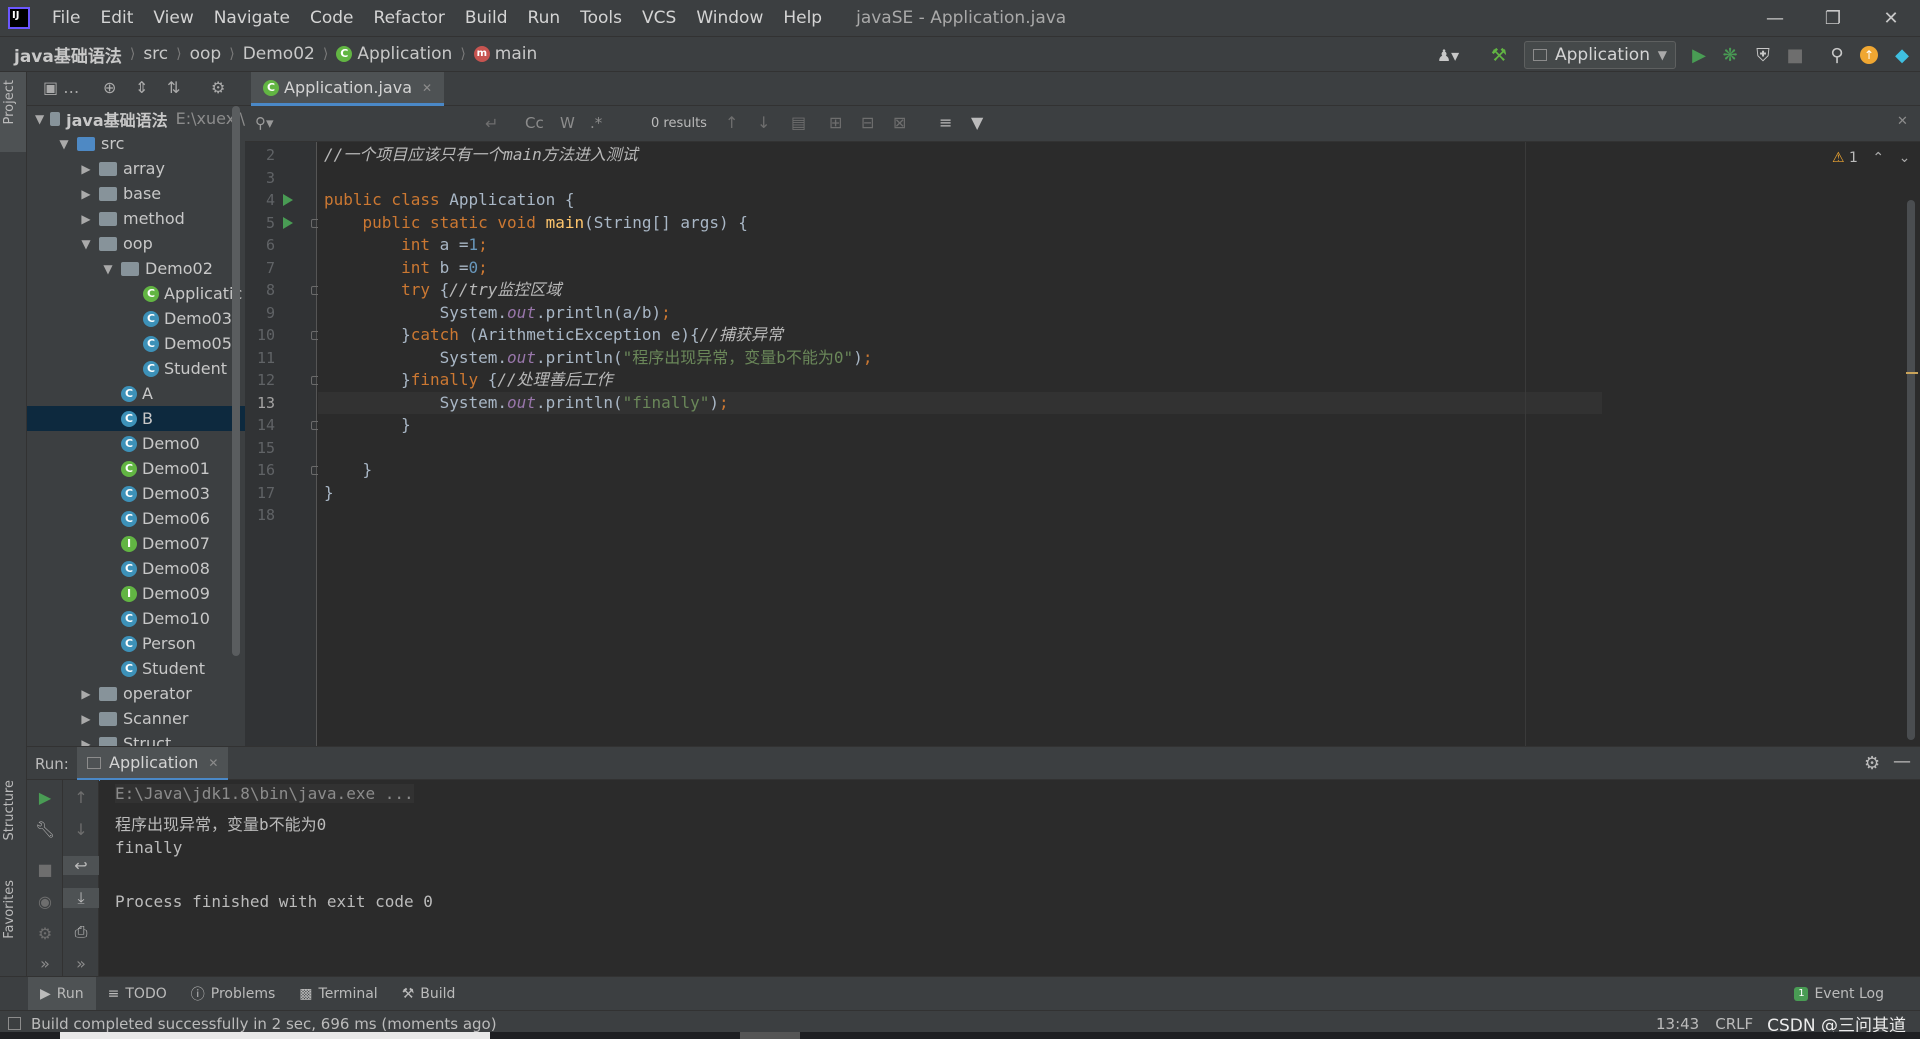 The height and width of the screenshot is (1039, 1920). Describe the element at coordinates (1499, 55) in the screenshot. I see `build-hammer-icon: ⚒` at that location.